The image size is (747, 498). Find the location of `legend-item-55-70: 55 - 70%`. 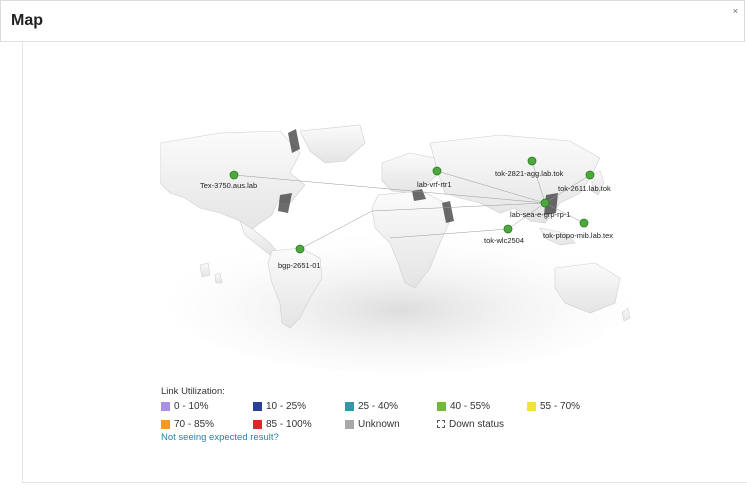

legend-item-55-70: 55 - 70% is located at coordinates (553, 406).